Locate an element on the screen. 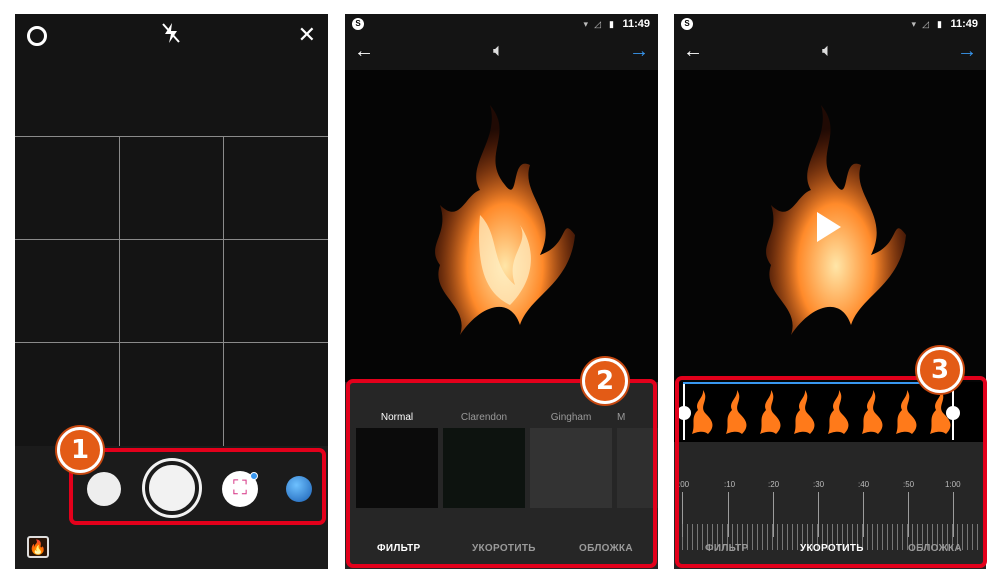 The image size is (1000, 583). flash-off-icon is located at coordinates (171, 36).